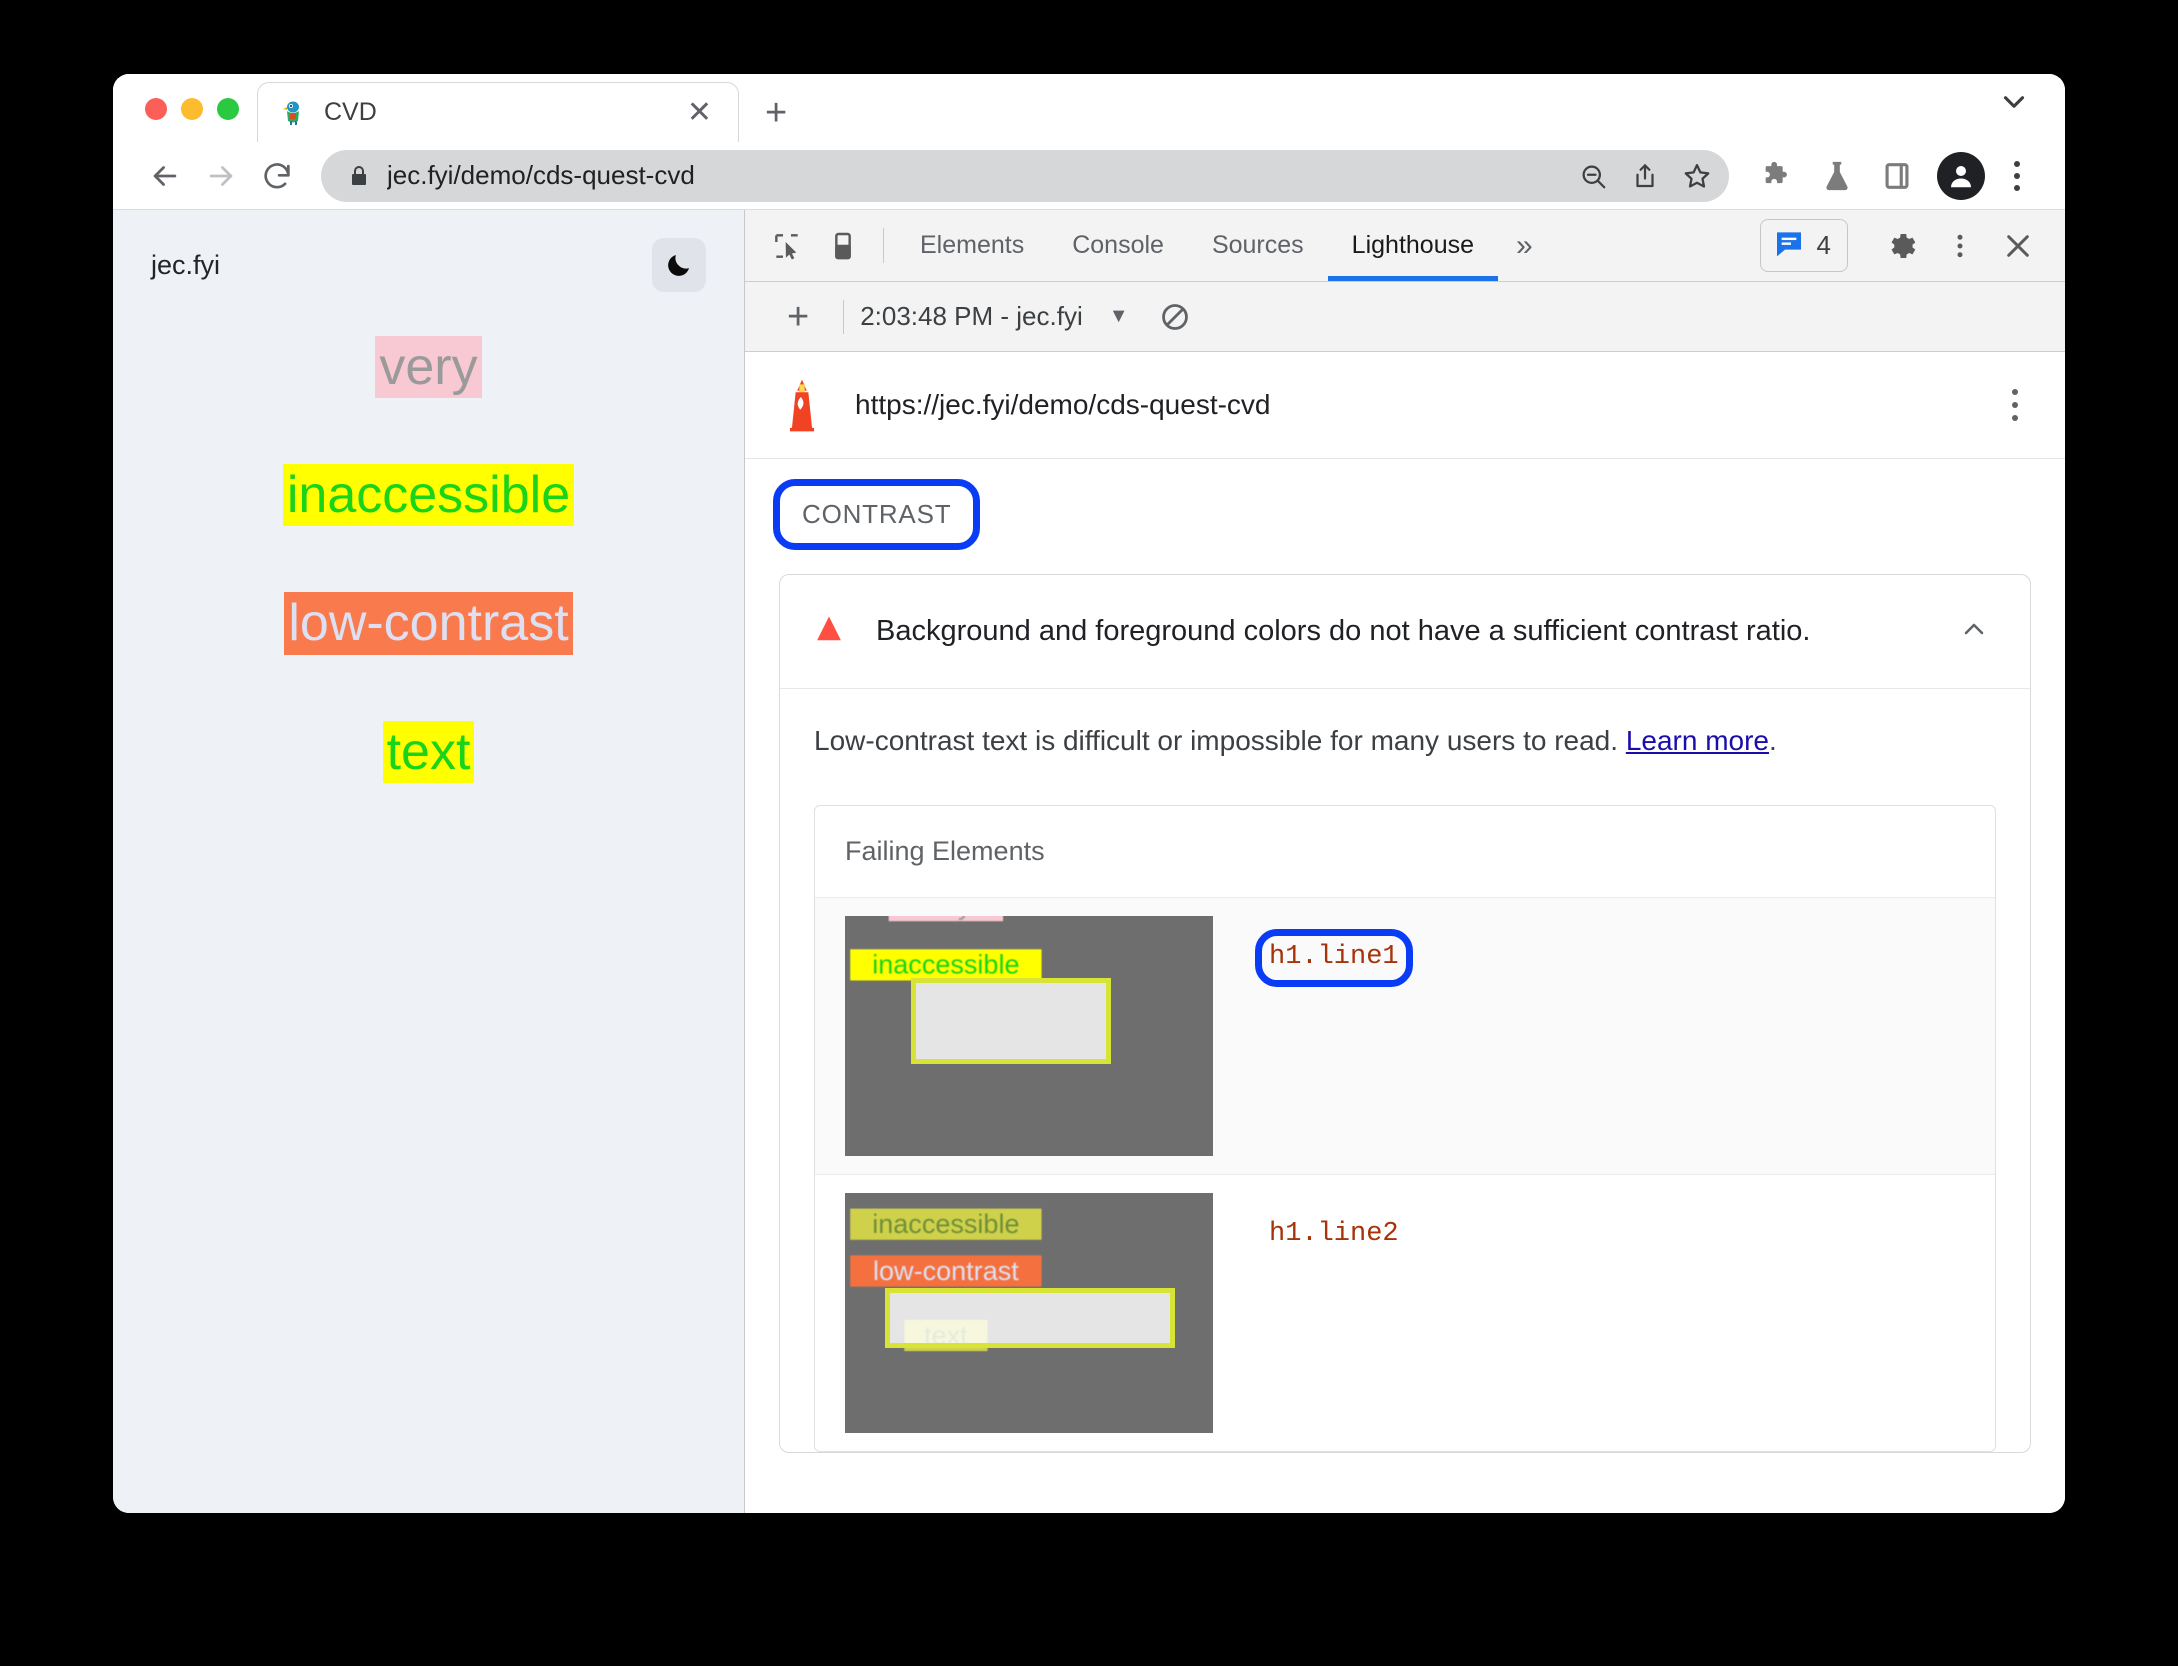 This screenshot has width=2178, height=1666. Describe the element at coordinates (428, 251) in the screenshot. I see `page-header: jec.fyi` at that location.